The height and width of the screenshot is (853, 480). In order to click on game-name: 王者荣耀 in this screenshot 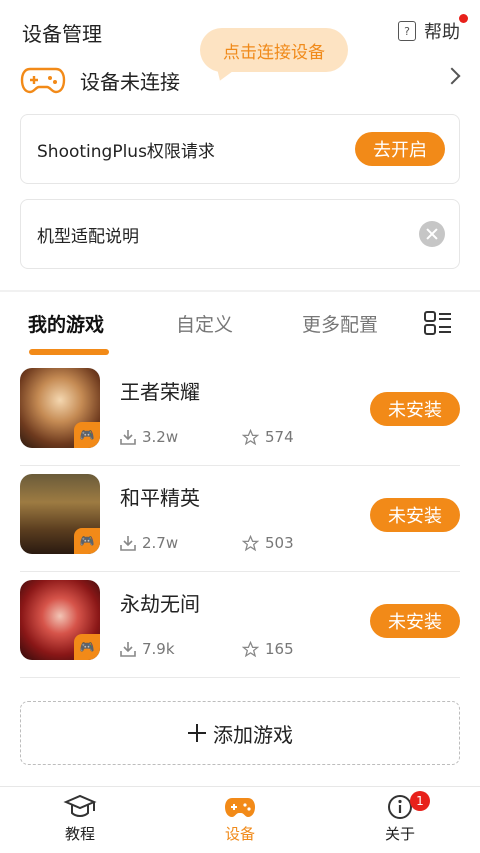, I will do `click(160, 392)`.